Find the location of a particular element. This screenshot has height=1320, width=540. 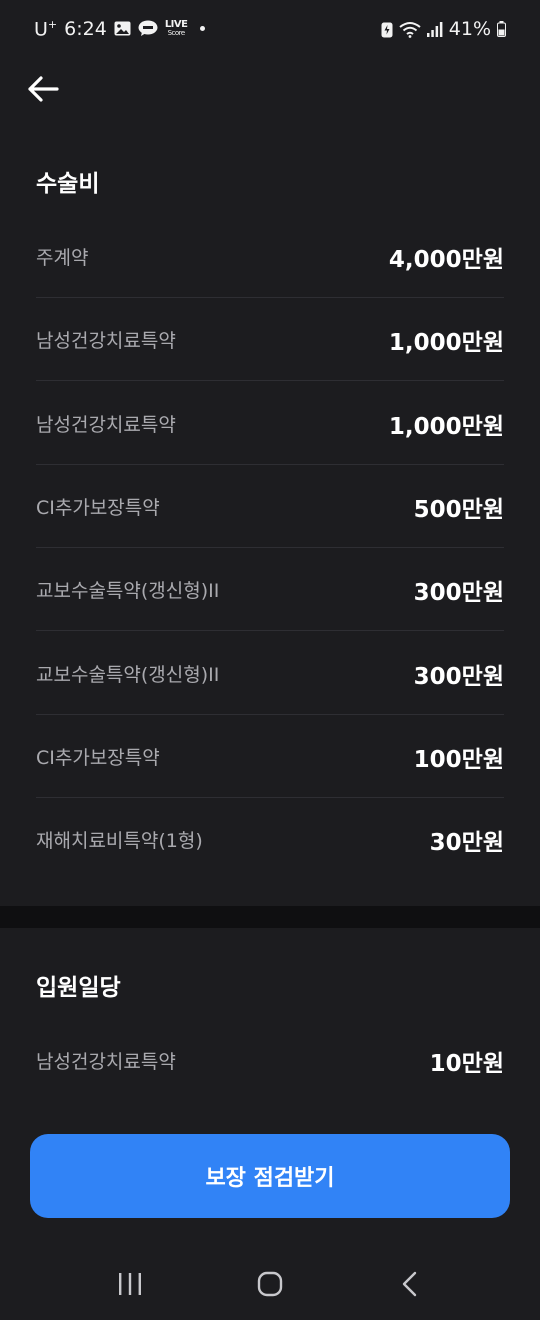

nav-back-button is located at coordinates (410, 1284).